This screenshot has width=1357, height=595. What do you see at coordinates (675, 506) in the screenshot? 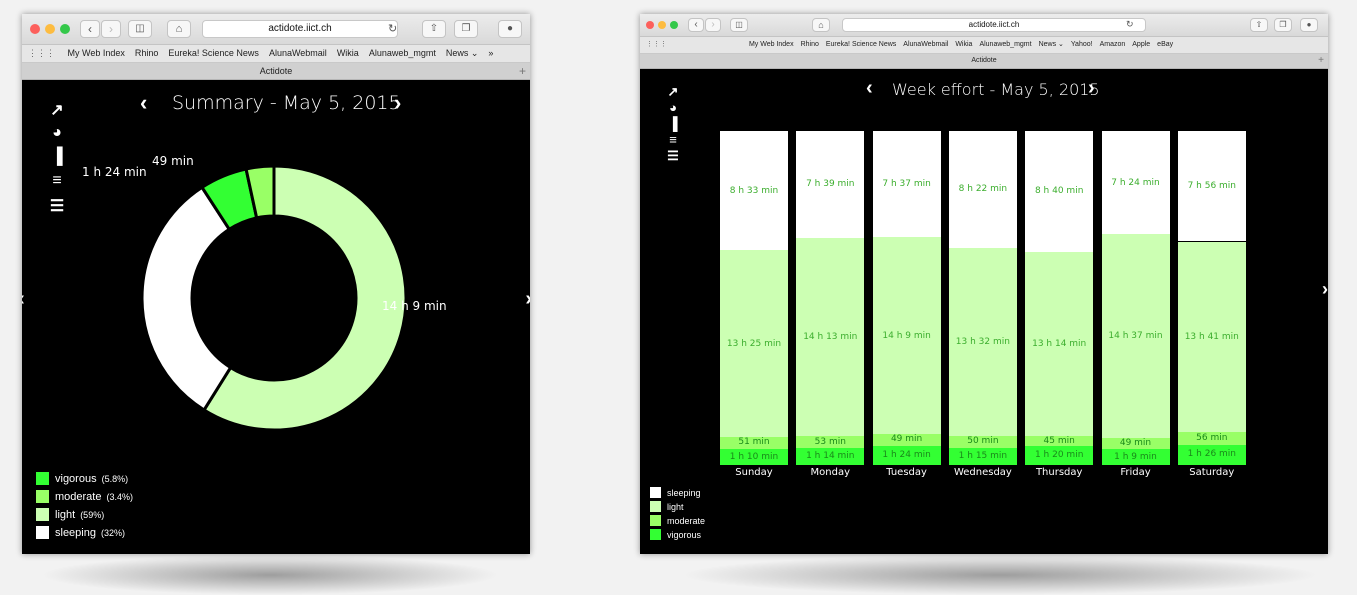
I see `legend-label: light` at bounding box center [675, 506].